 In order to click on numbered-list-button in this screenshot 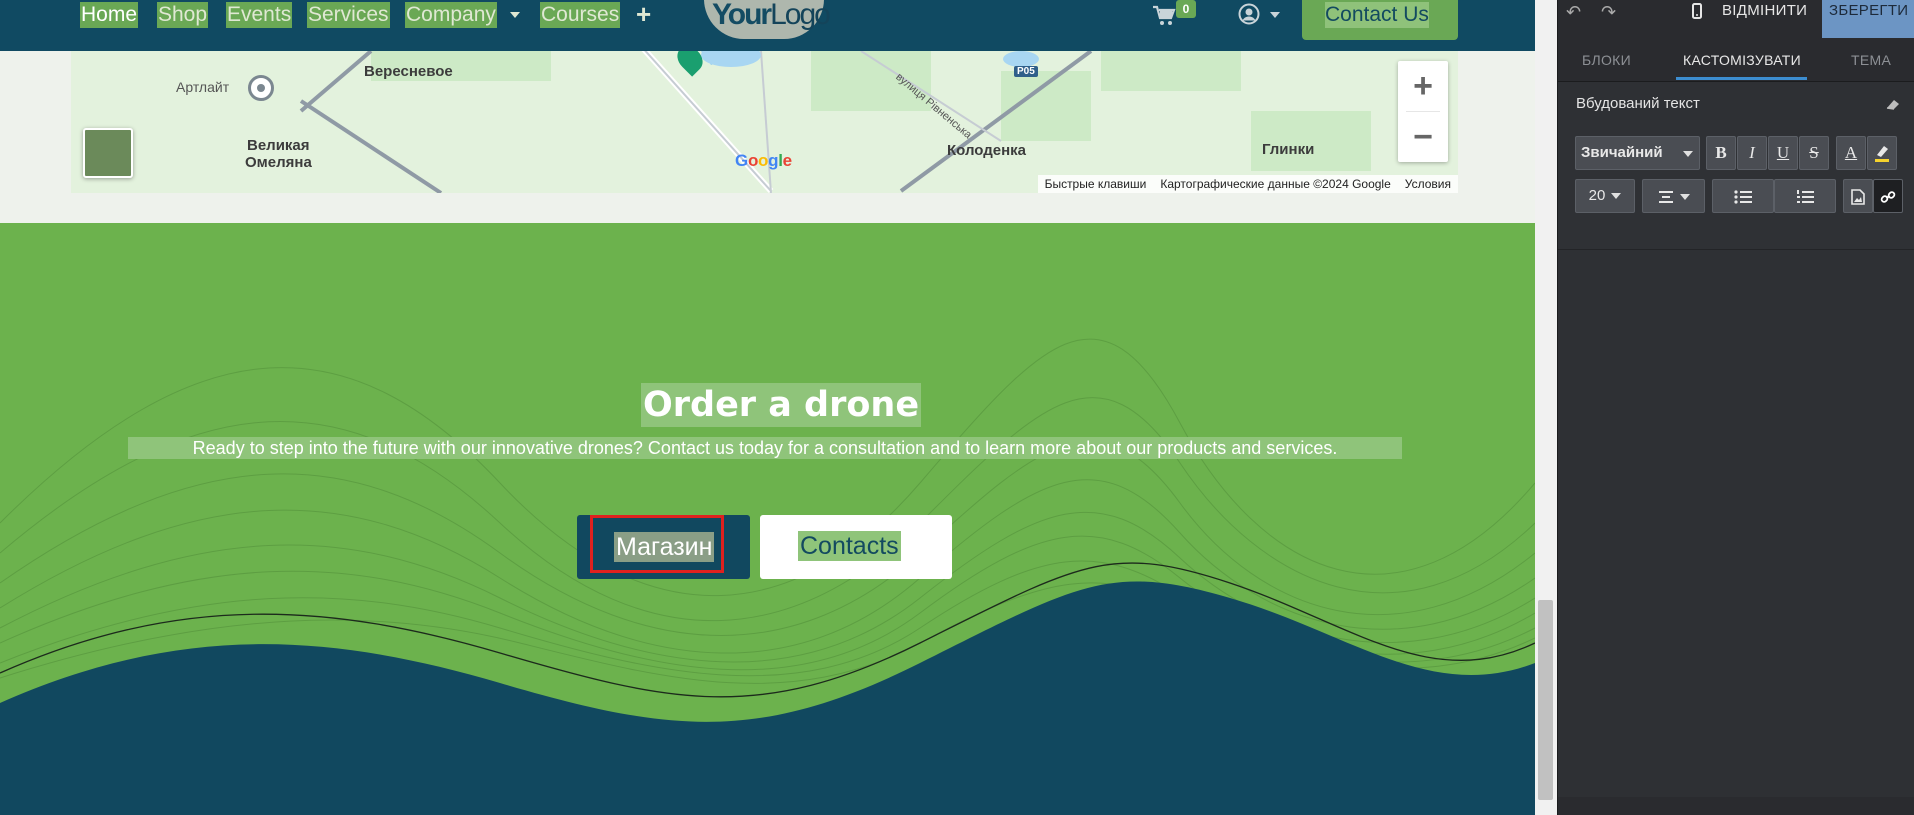, I will do `click(1805, 196)`.